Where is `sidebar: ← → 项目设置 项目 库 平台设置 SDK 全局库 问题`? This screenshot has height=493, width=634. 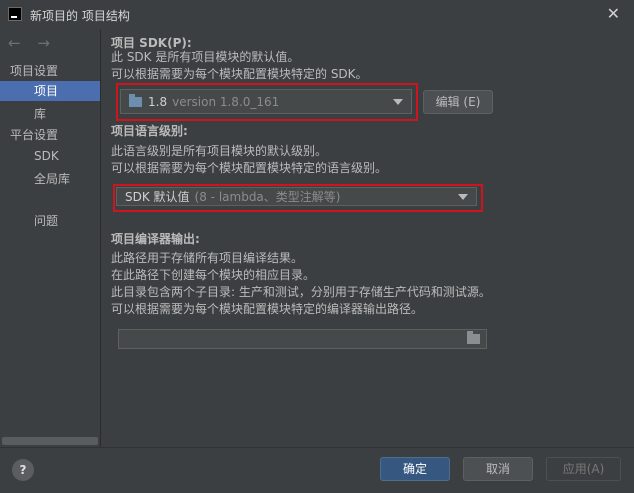
sidebar: ← → 项目设置 项目 库 平台设置 SDK 全局库 问题 is located at coordinates (50, 238).